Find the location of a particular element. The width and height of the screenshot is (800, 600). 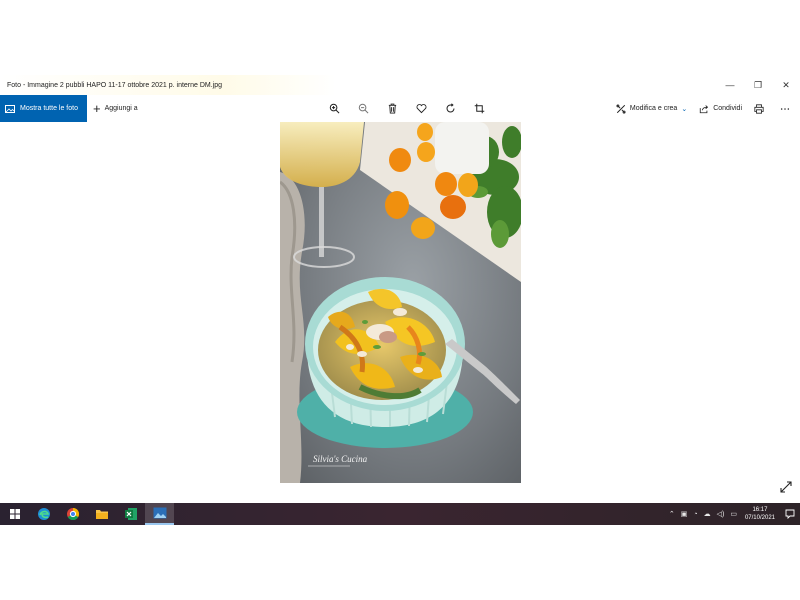

favorite-icon is located at coordinates (421, 109).